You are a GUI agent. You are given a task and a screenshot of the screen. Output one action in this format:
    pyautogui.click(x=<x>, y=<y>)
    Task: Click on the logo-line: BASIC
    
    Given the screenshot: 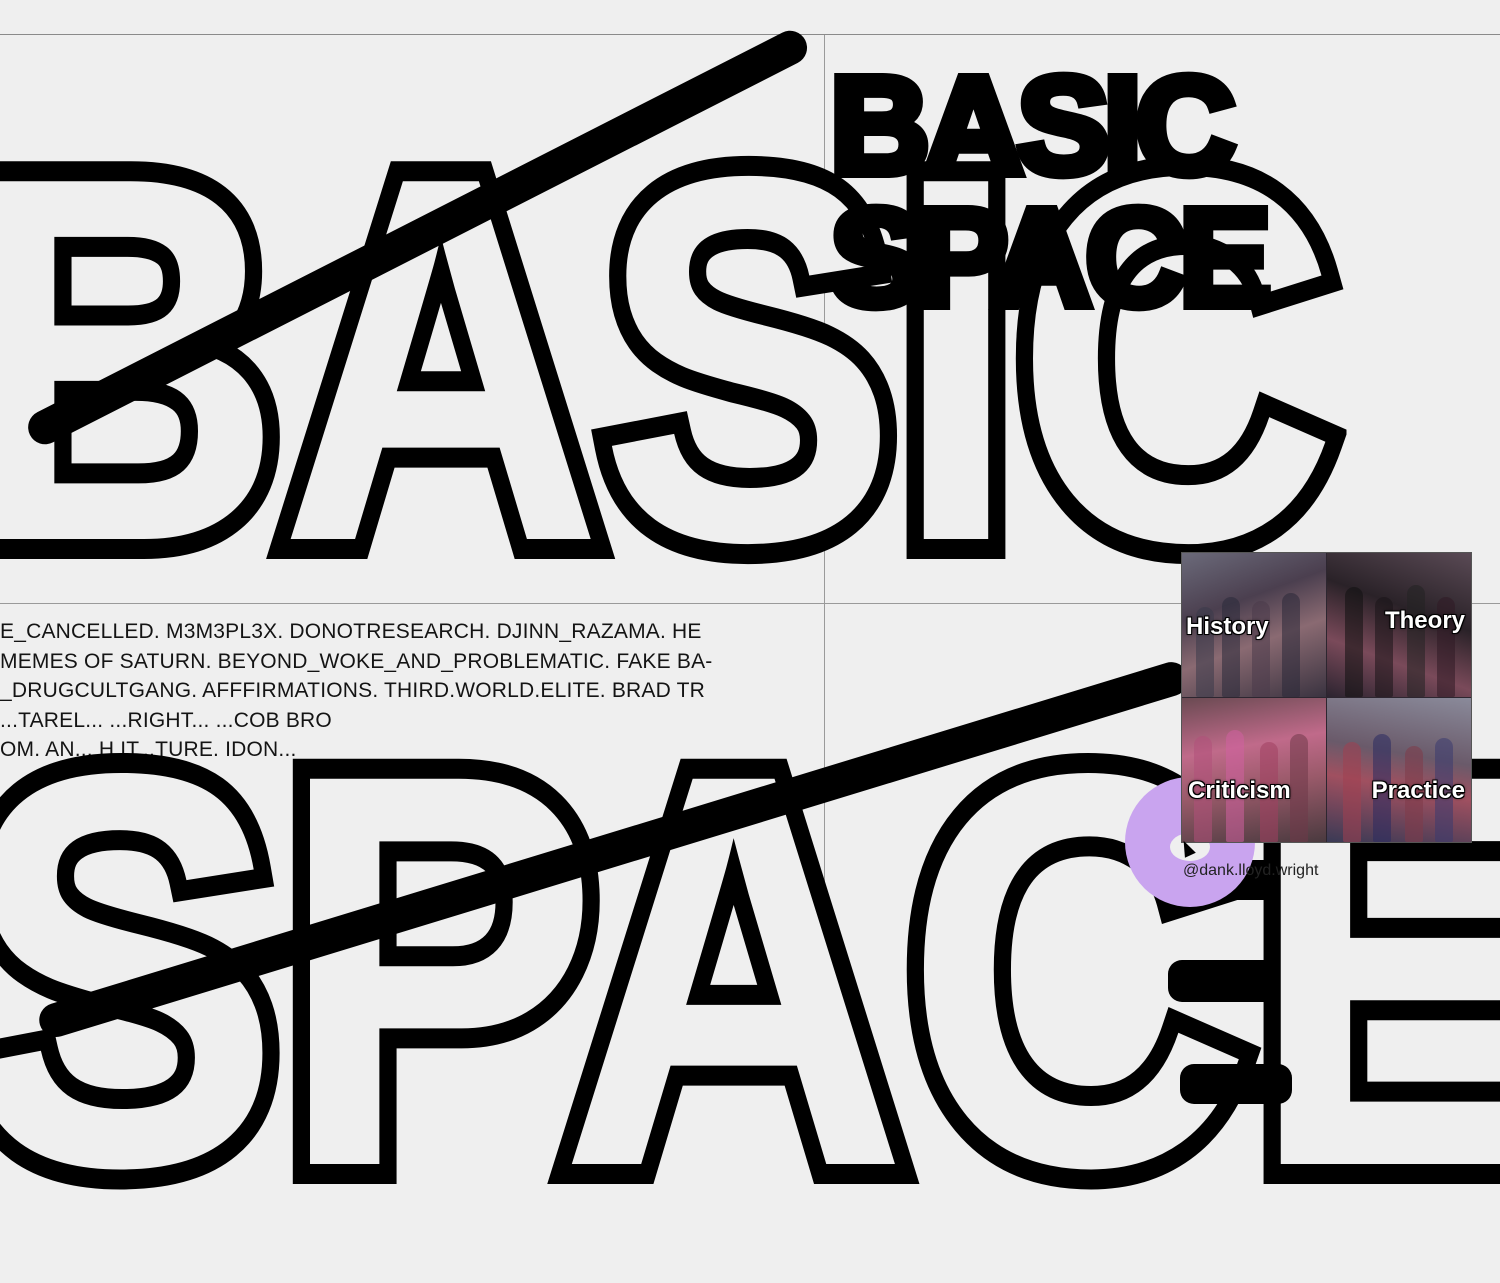 What is the action you would take?
    pyautogui.click(x=1032, y=126)
    